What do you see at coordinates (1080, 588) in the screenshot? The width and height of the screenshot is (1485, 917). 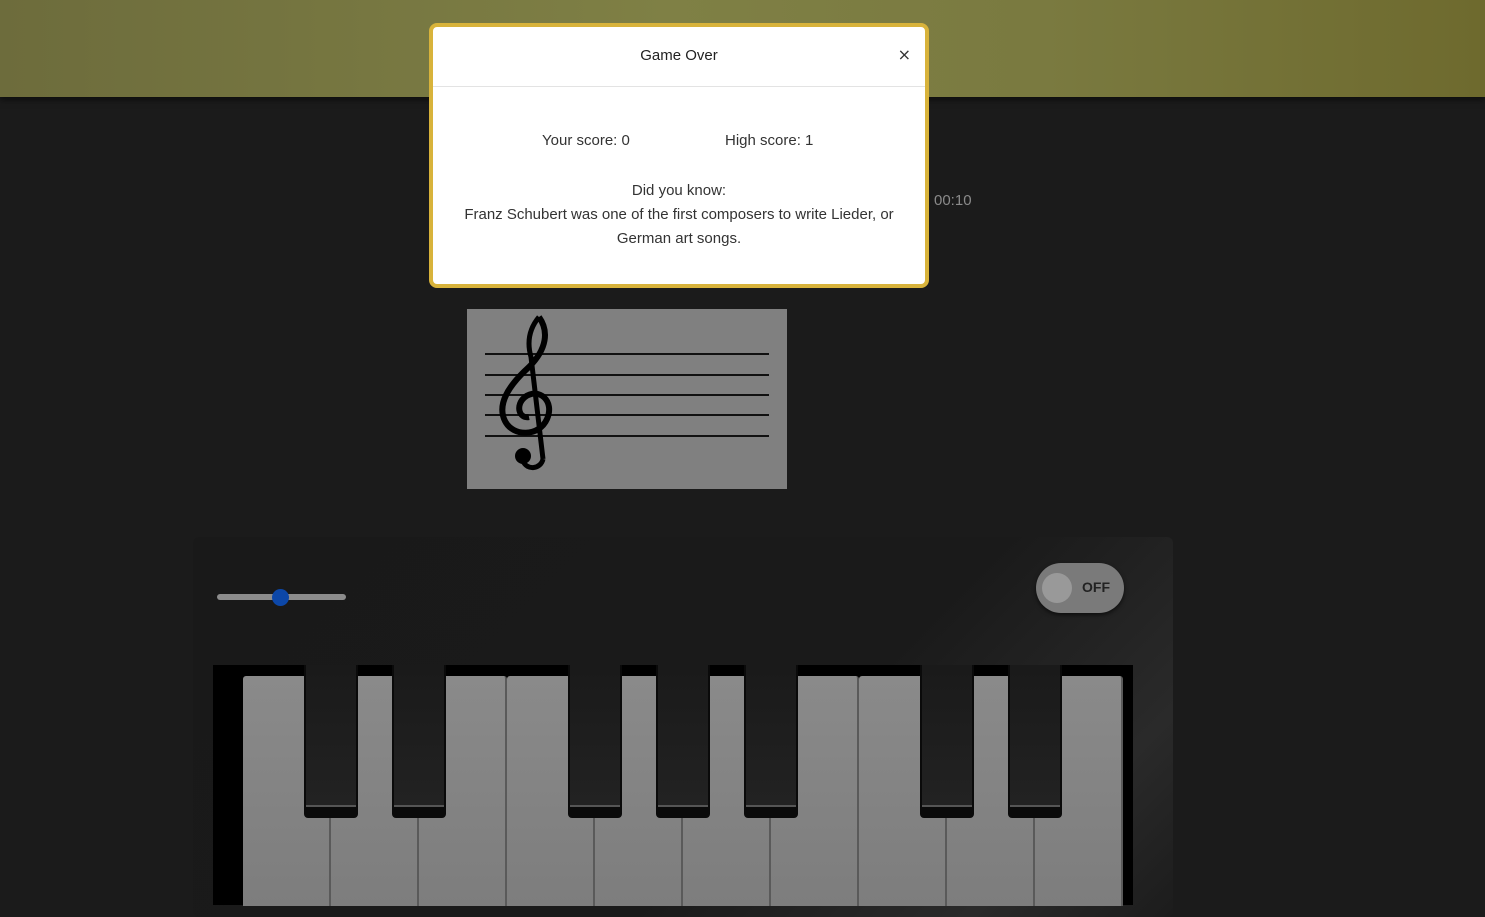 I see `power-toggle: OFF` at bounding box center [1080, 588].